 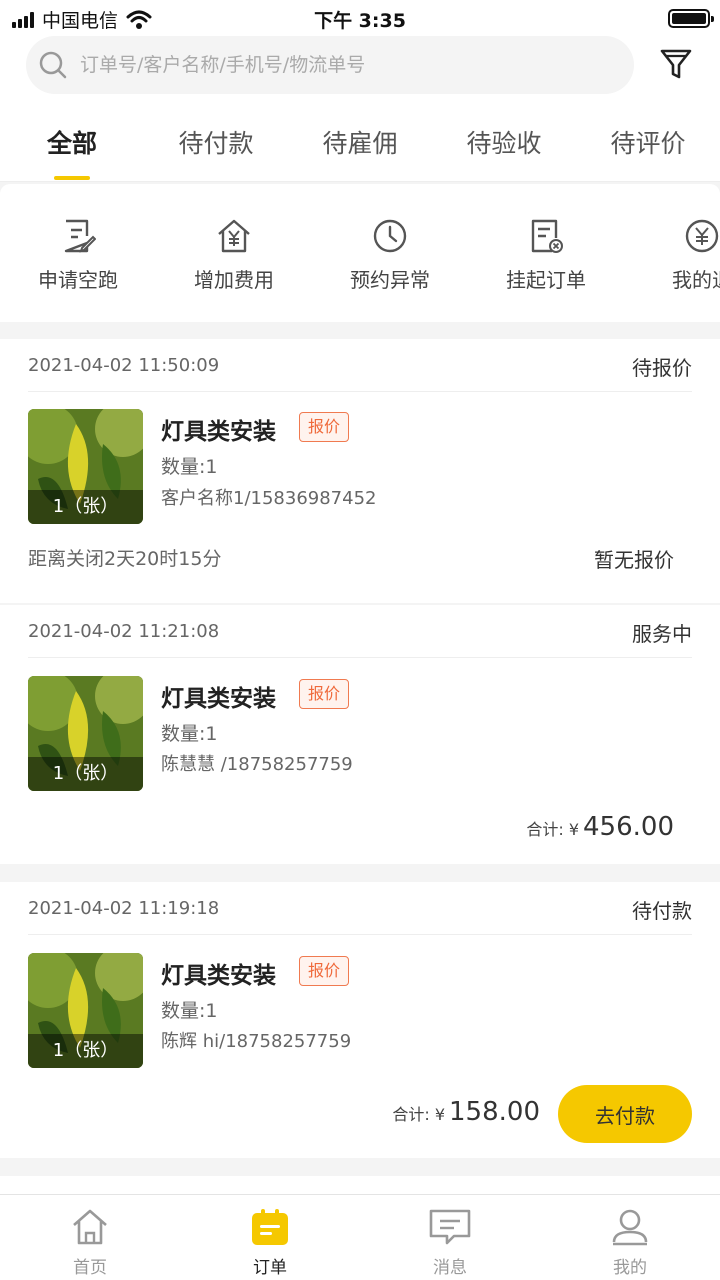 What do you see at coordinates (80, 236) in the screenshot?
I see `document-edit-icon` at bounding box center [80, 236].